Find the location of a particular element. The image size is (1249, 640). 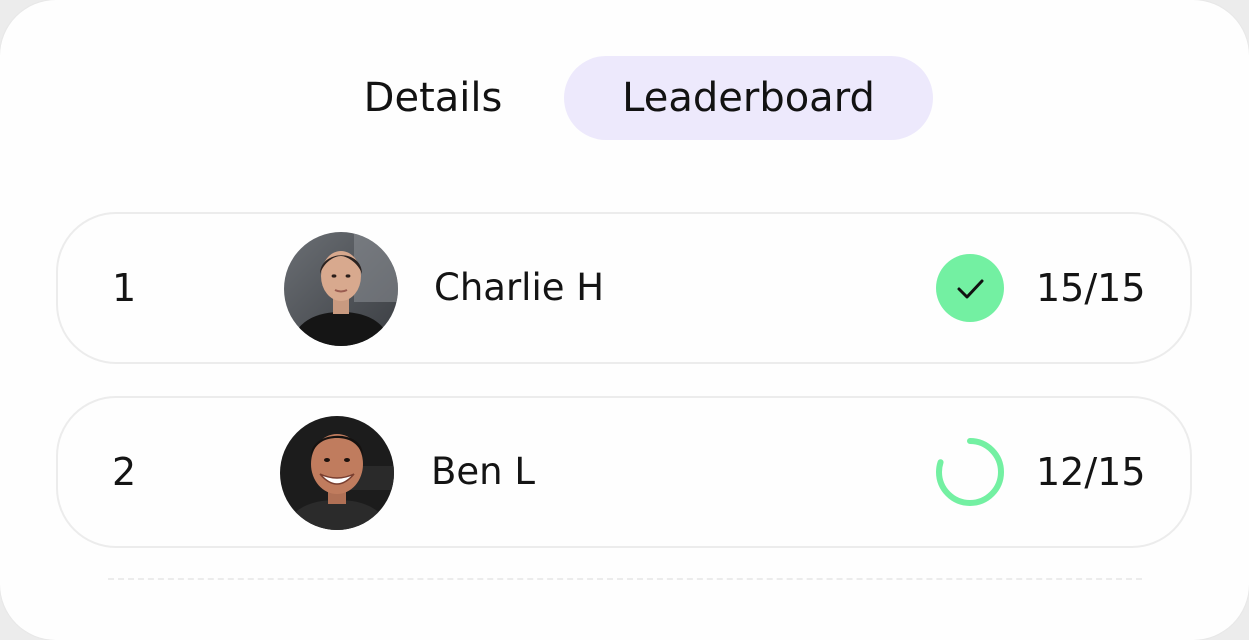

tab-bar: Details Leaderboard is located at coordinates (624, 98).